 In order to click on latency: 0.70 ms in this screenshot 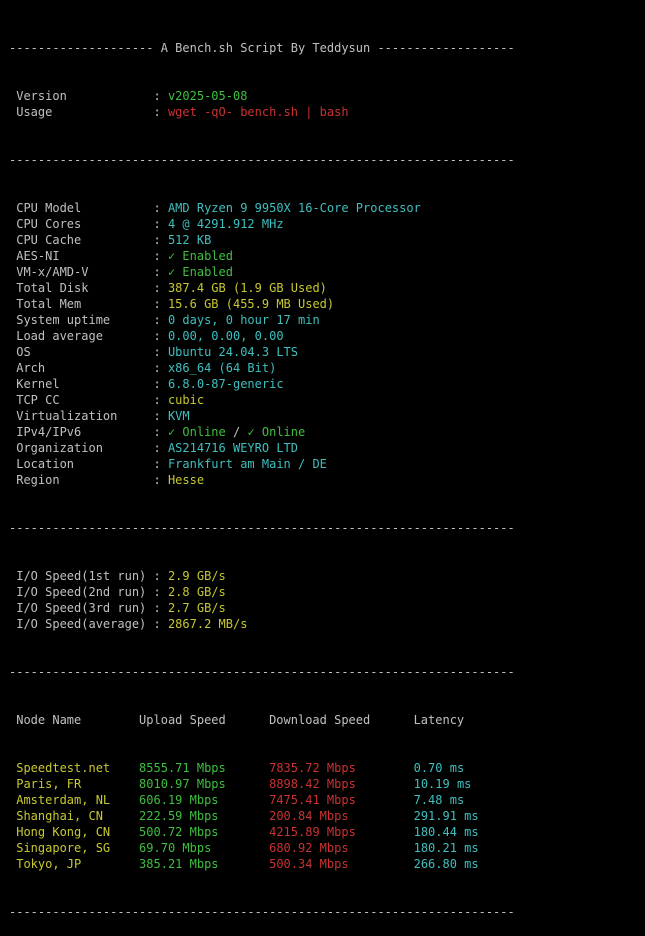, I will do `click(439, 768)`.